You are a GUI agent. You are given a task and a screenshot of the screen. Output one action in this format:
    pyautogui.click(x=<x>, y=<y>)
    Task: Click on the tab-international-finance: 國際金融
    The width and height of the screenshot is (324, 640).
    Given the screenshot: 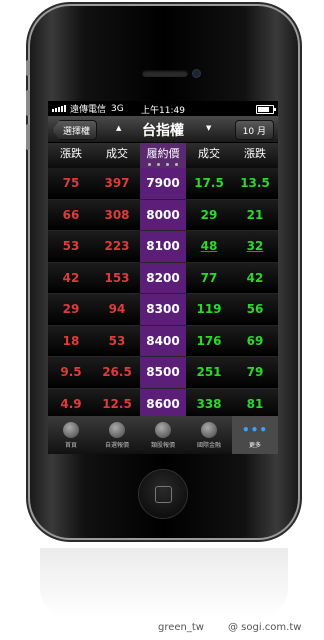 What is the action you would take?
    pyautogui.click(x=209, y=435)
    